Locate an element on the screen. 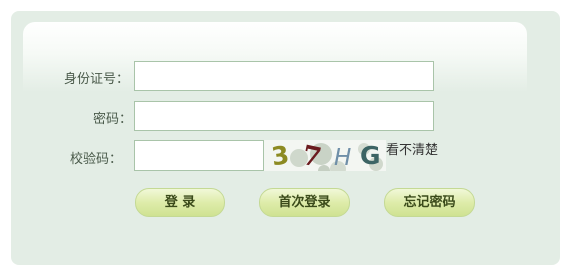 The width and height of the screenshot is (576, 280). login-button: 登 录 is located at coordinates (180, 202).